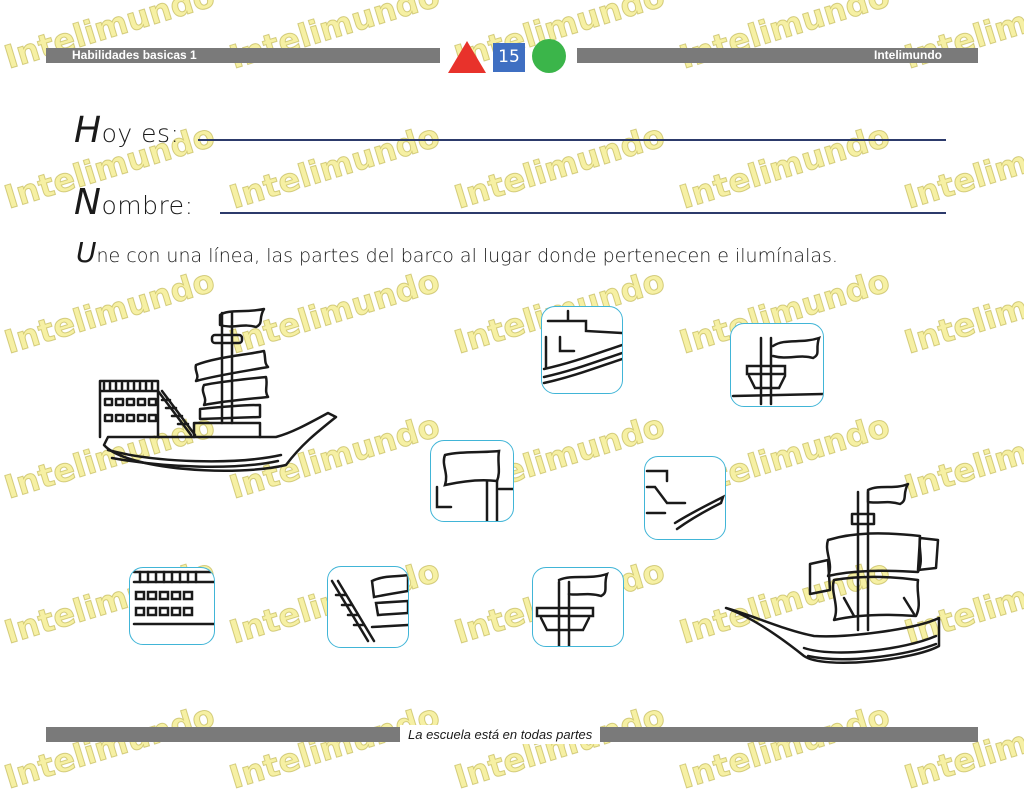 The image size is (1024, 796). What do you see at coordinates (88, 130) in the screenshot?
I see `date-label-initial: H` at bounding box center [88, 130].